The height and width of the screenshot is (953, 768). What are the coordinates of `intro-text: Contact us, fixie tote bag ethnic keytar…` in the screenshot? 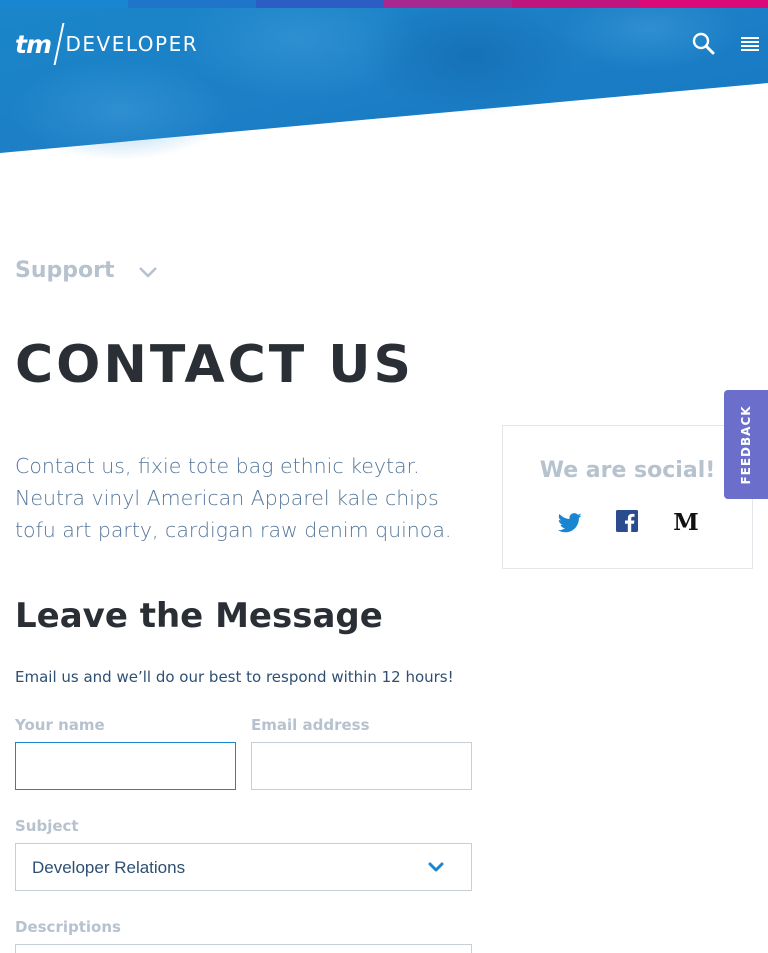 It's located at (233, 498).